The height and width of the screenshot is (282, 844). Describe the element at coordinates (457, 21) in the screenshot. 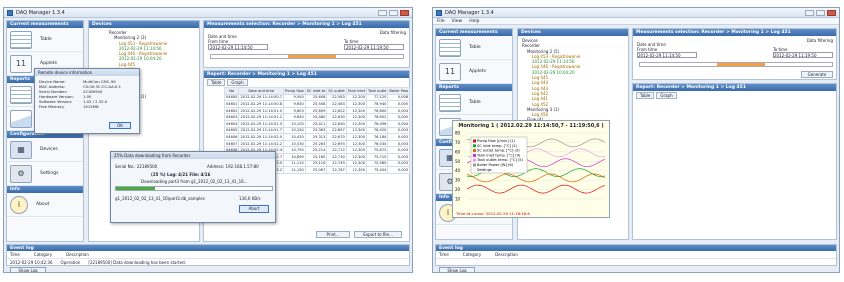

I see `menu-view: View` at that location.